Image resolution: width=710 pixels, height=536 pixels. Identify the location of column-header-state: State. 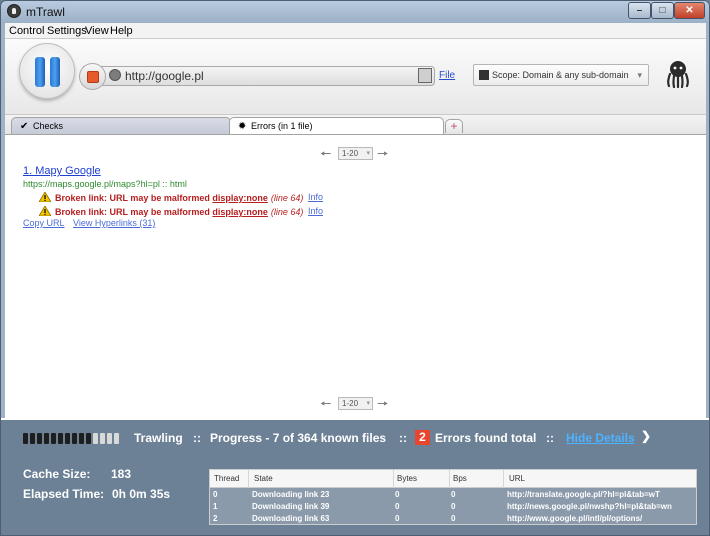
(263, 478).